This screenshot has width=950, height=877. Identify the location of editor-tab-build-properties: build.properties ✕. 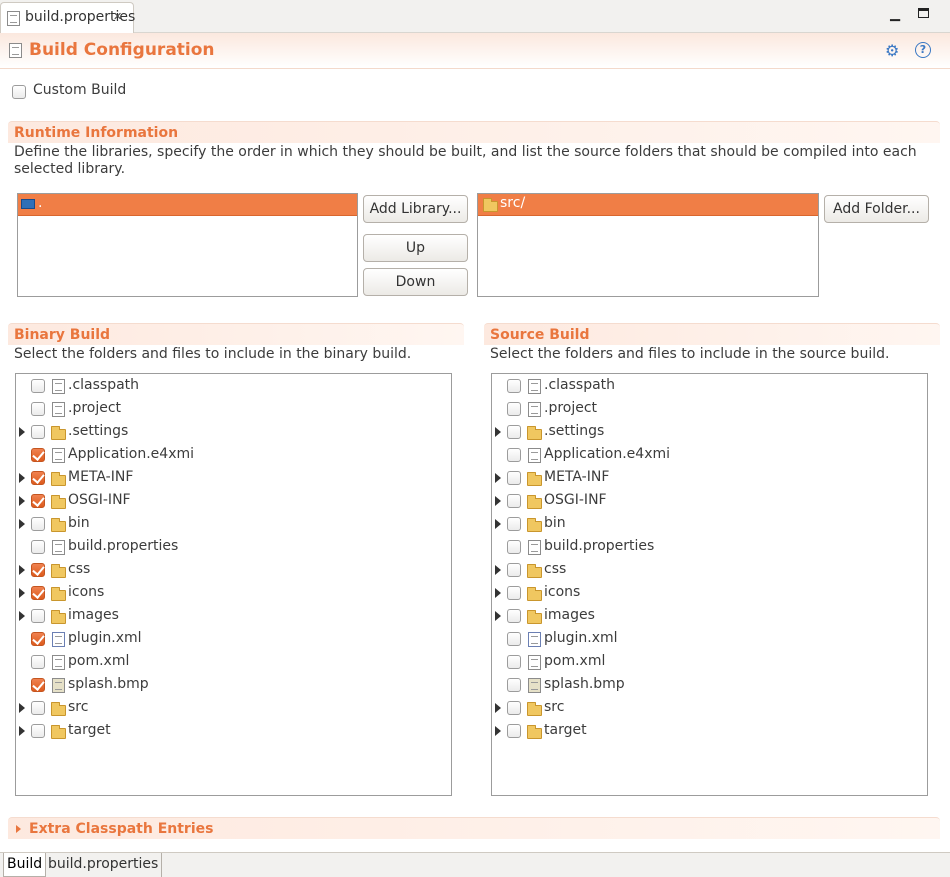
(67, 17).